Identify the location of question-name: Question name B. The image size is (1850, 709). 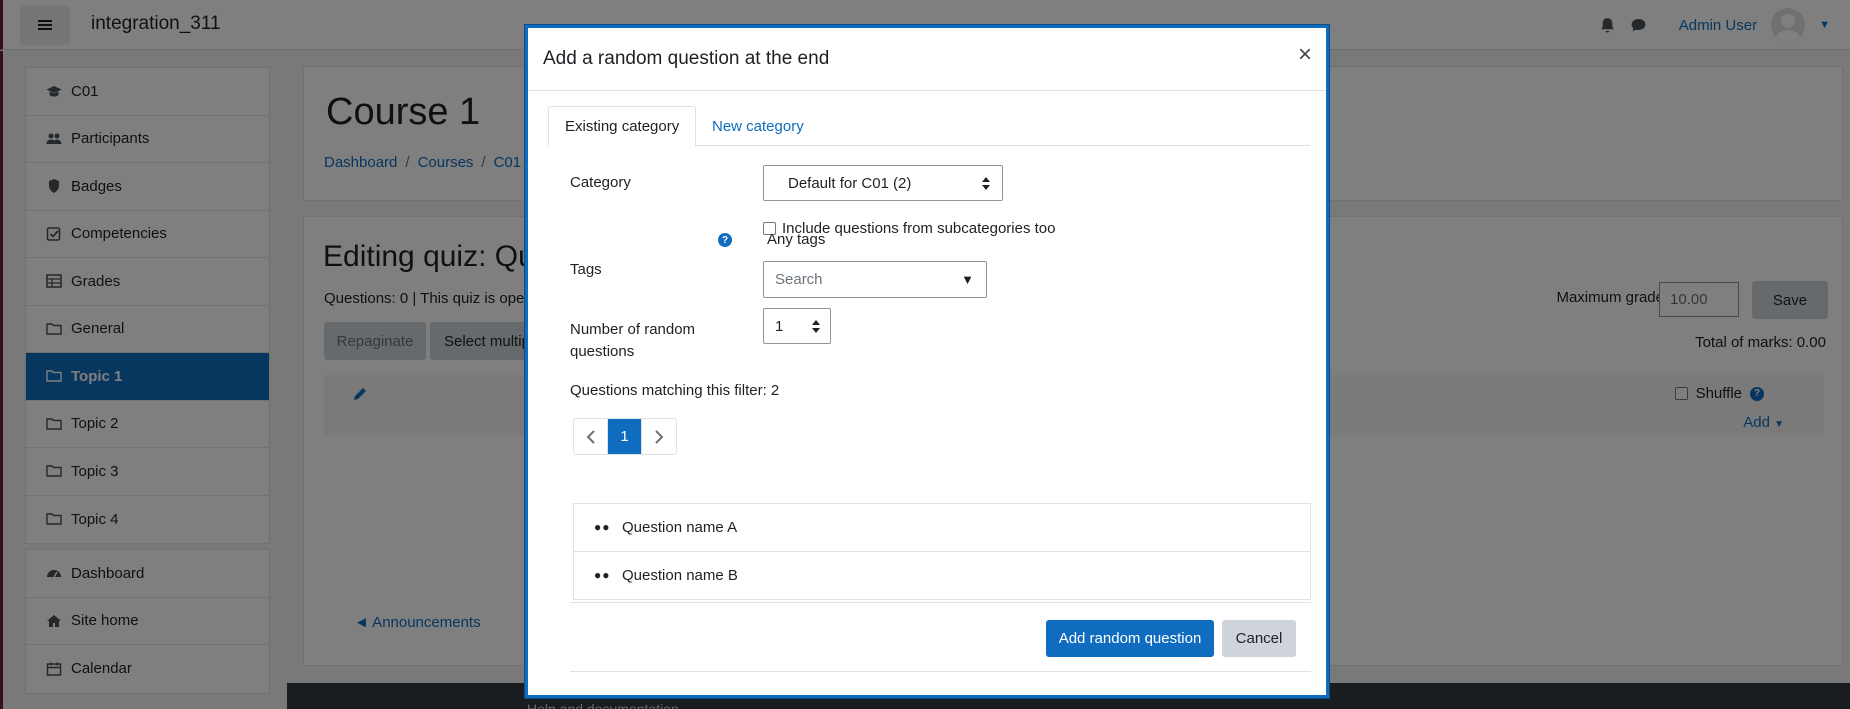
(680, 575).